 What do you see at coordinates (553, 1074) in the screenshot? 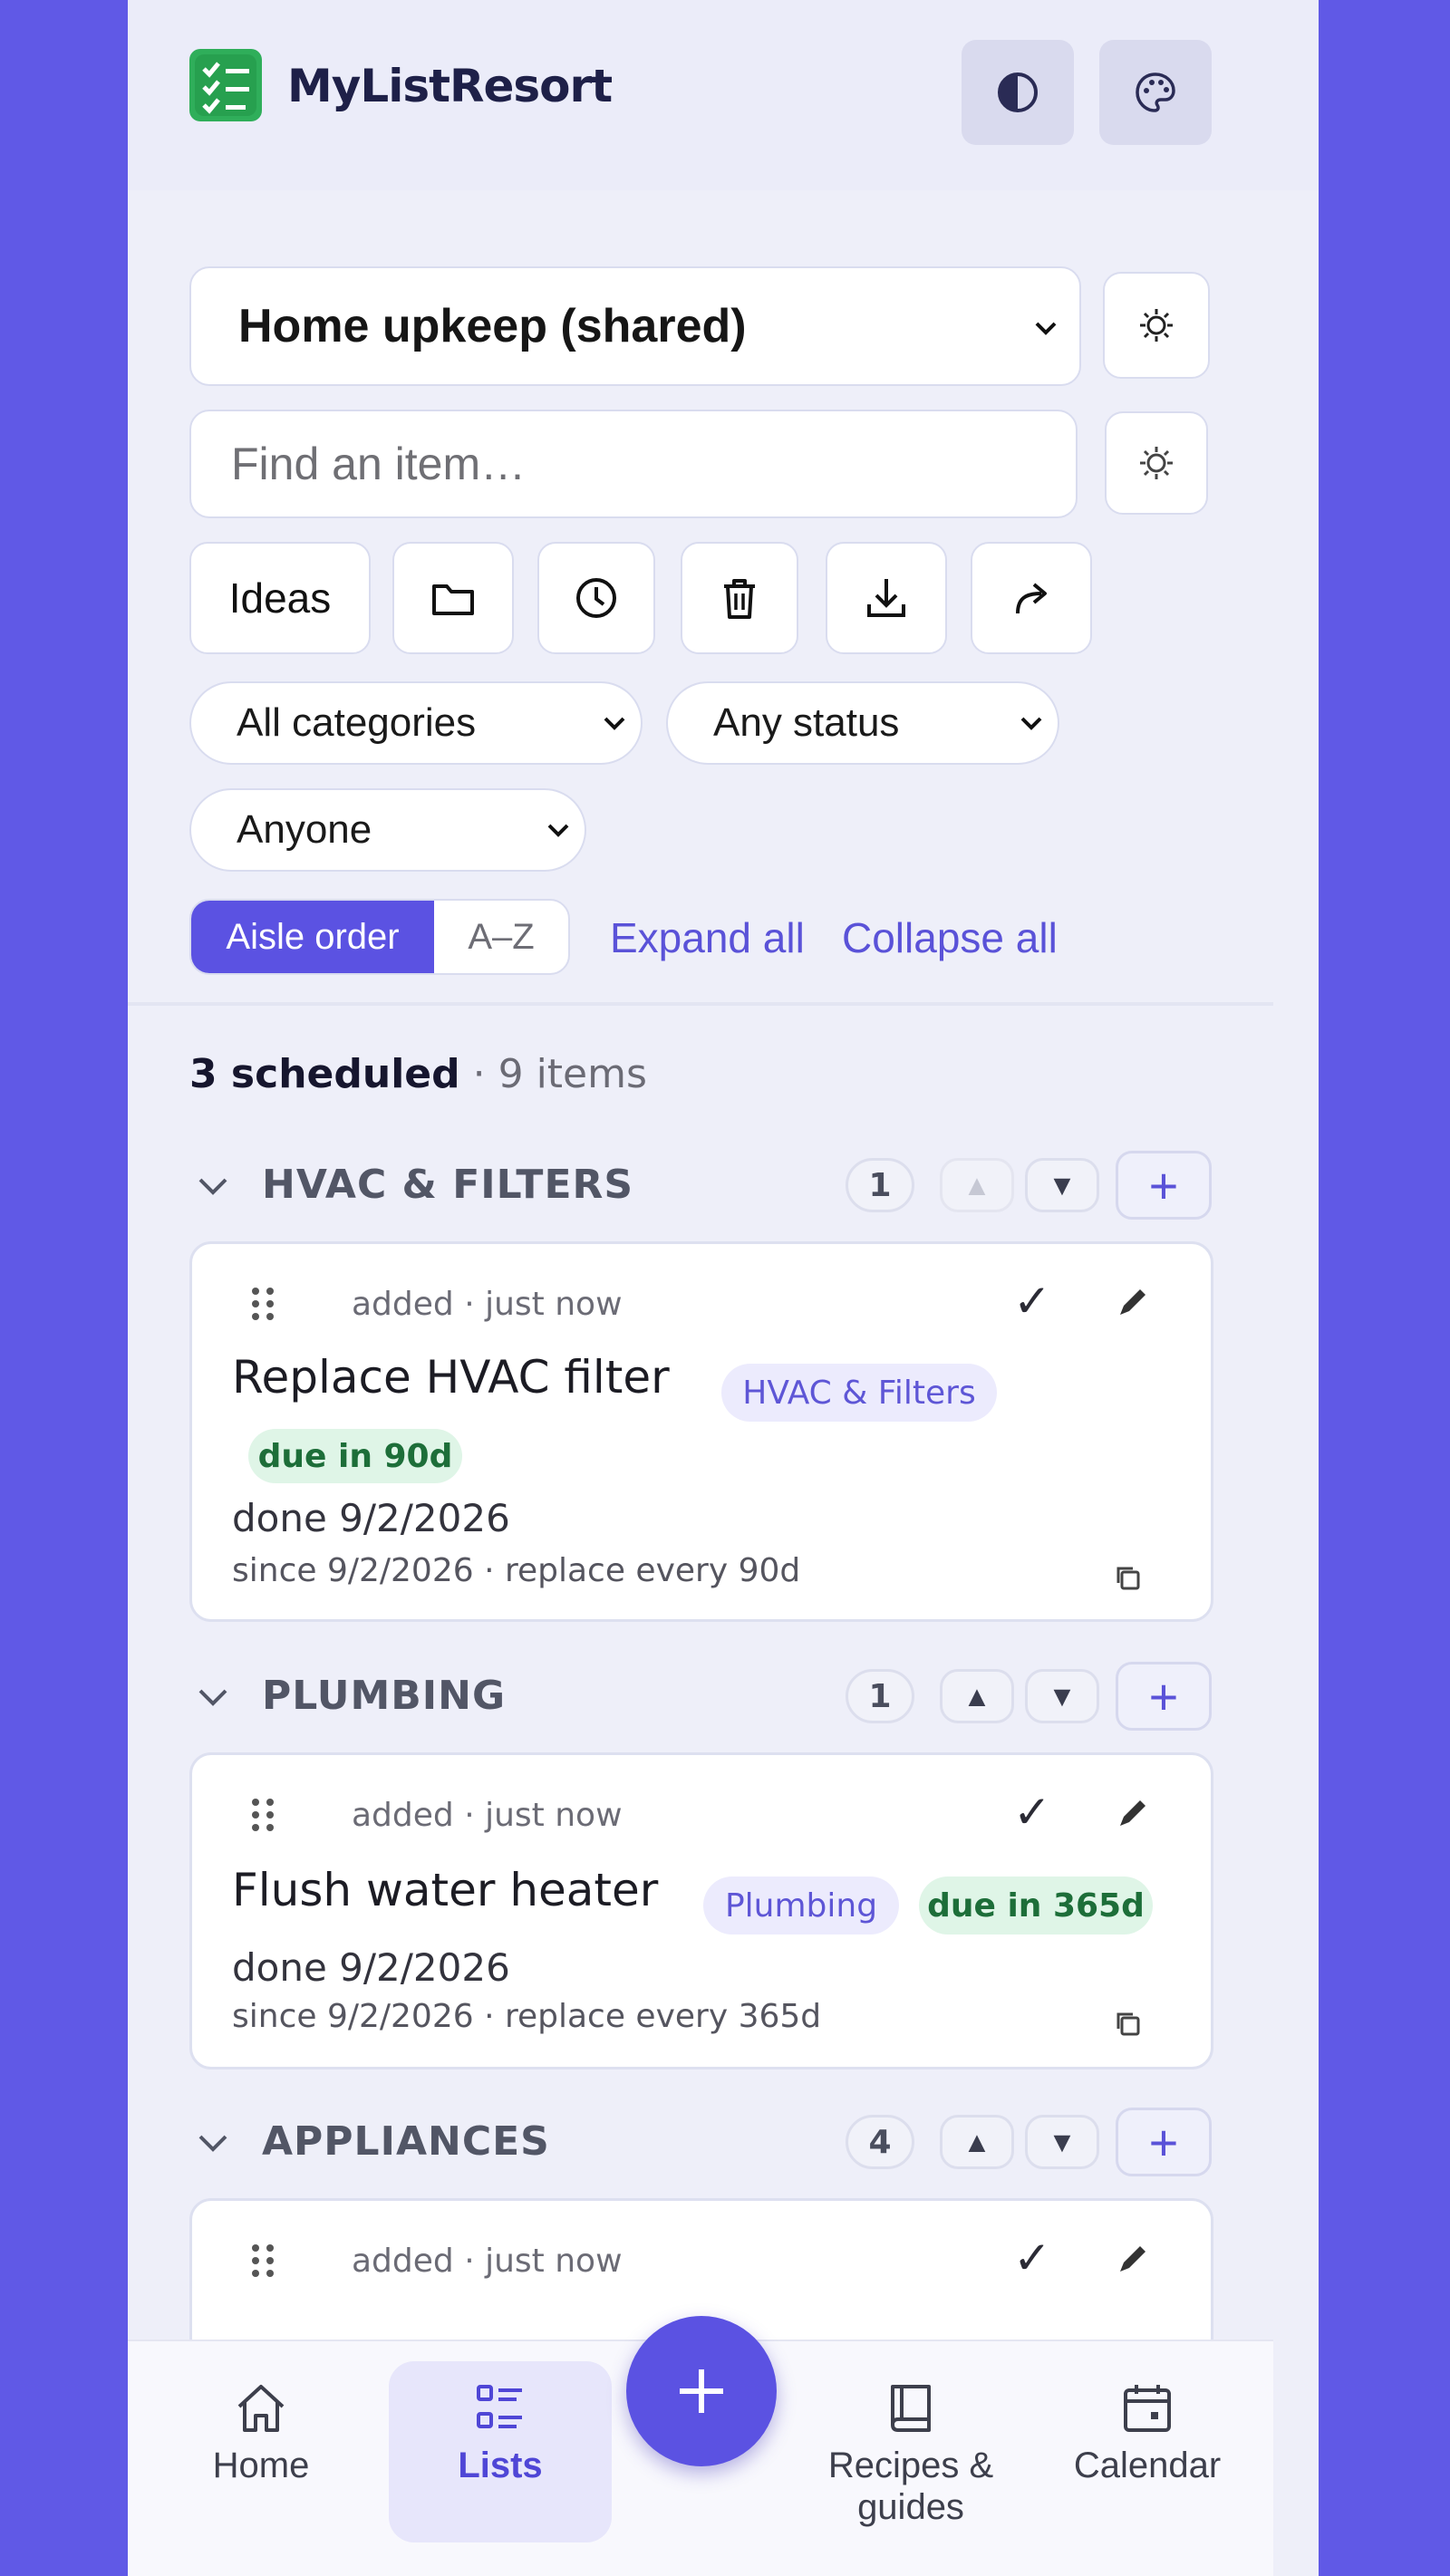
I see `item-count: · 9 items` at bounding box center [553, 1074].